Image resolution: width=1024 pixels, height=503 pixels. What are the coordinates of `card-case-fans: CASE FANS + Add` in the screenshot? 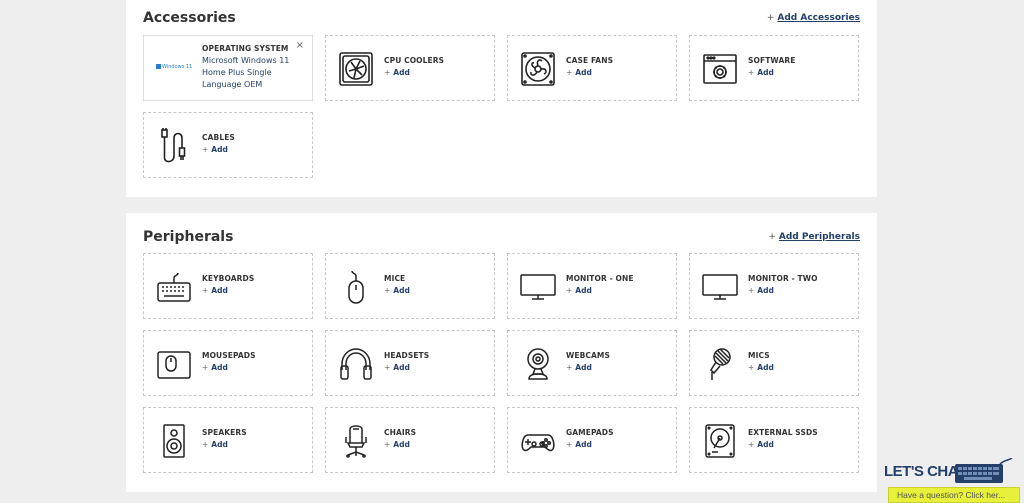 It's located at (592, 68).